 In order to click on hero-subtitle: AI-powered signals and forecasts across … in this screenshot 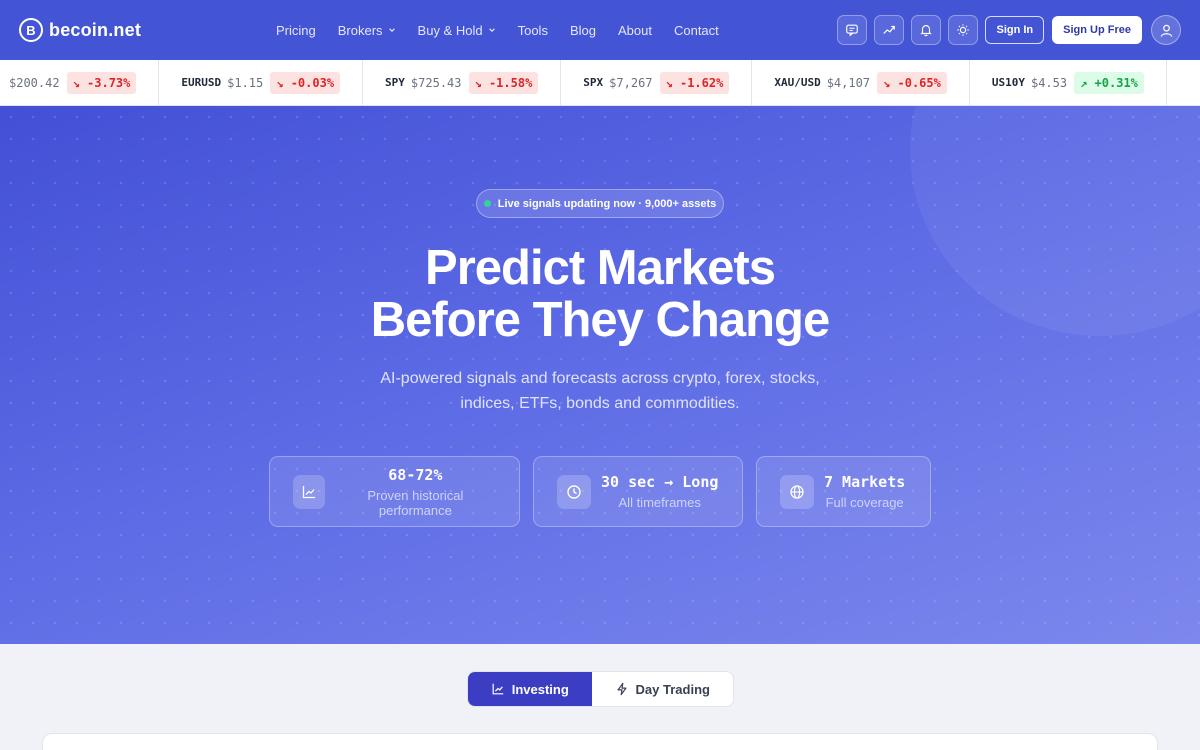, I will do `click(600, 391)`.